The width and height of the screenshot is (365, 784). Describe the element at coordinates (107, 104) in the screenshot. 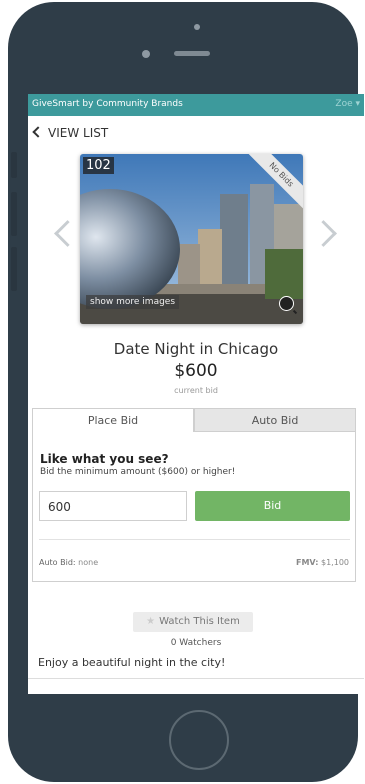

I see `brand-name: GiveSmart by Community Brands` at that location.